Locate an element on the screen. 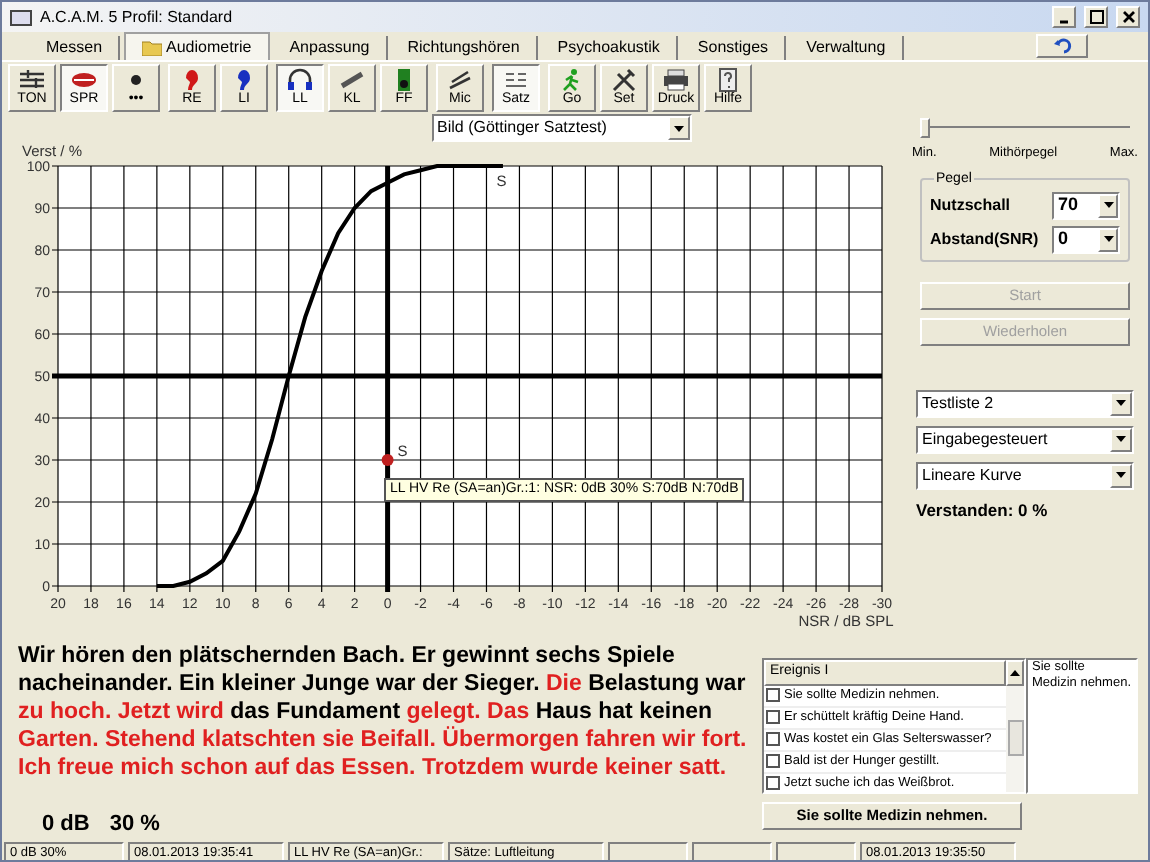  maximize-button is located at coordinates (1096, 17).